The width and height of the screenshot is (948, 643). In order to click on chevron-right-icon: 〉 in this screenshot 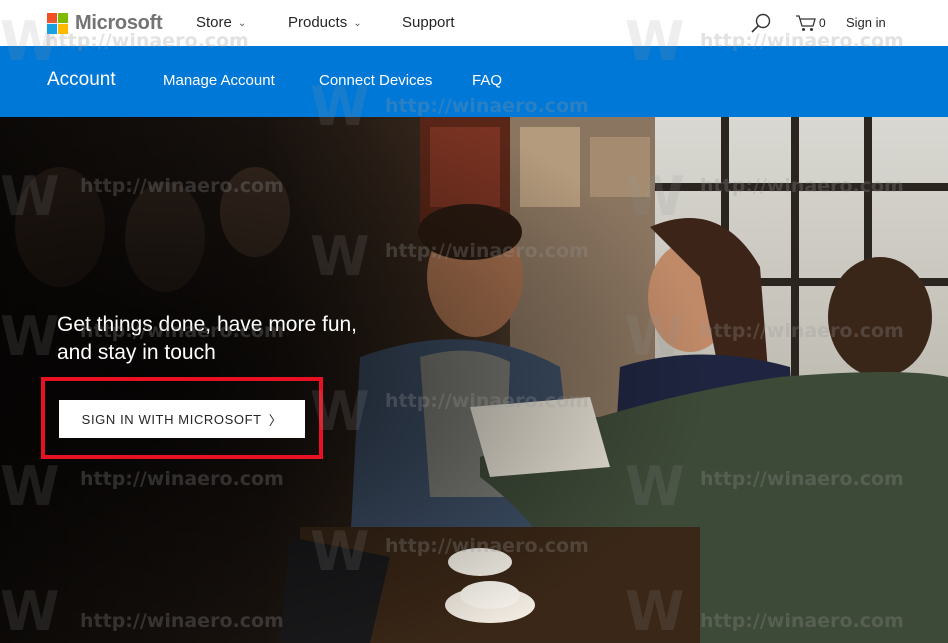, I will do `click(275, 420)`.